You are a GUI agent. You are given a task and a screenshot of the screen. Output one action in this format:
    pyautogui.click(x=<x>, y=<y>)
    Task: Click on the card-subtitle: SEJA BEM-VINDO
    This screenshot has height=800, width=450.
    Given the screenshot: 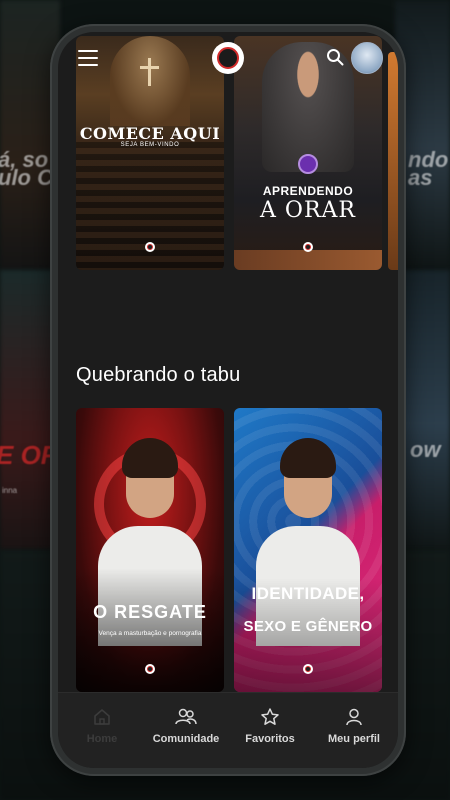 What is the action you would take?
    pyautogui.click(x=150, y=145)
    